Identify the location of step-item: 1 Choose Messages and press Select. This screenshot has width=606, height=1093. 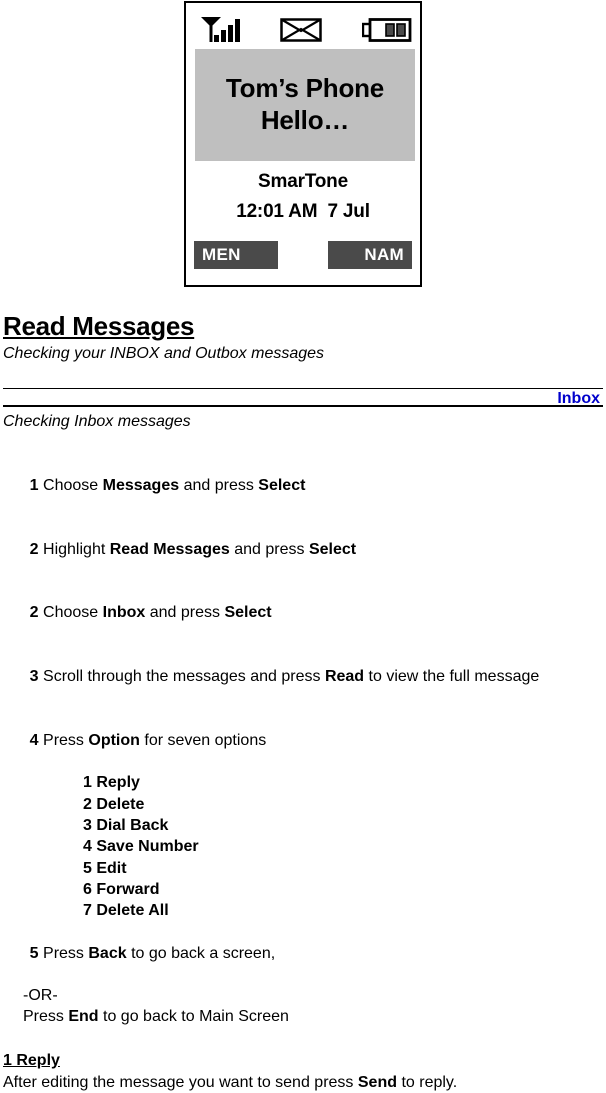
(303, 485).